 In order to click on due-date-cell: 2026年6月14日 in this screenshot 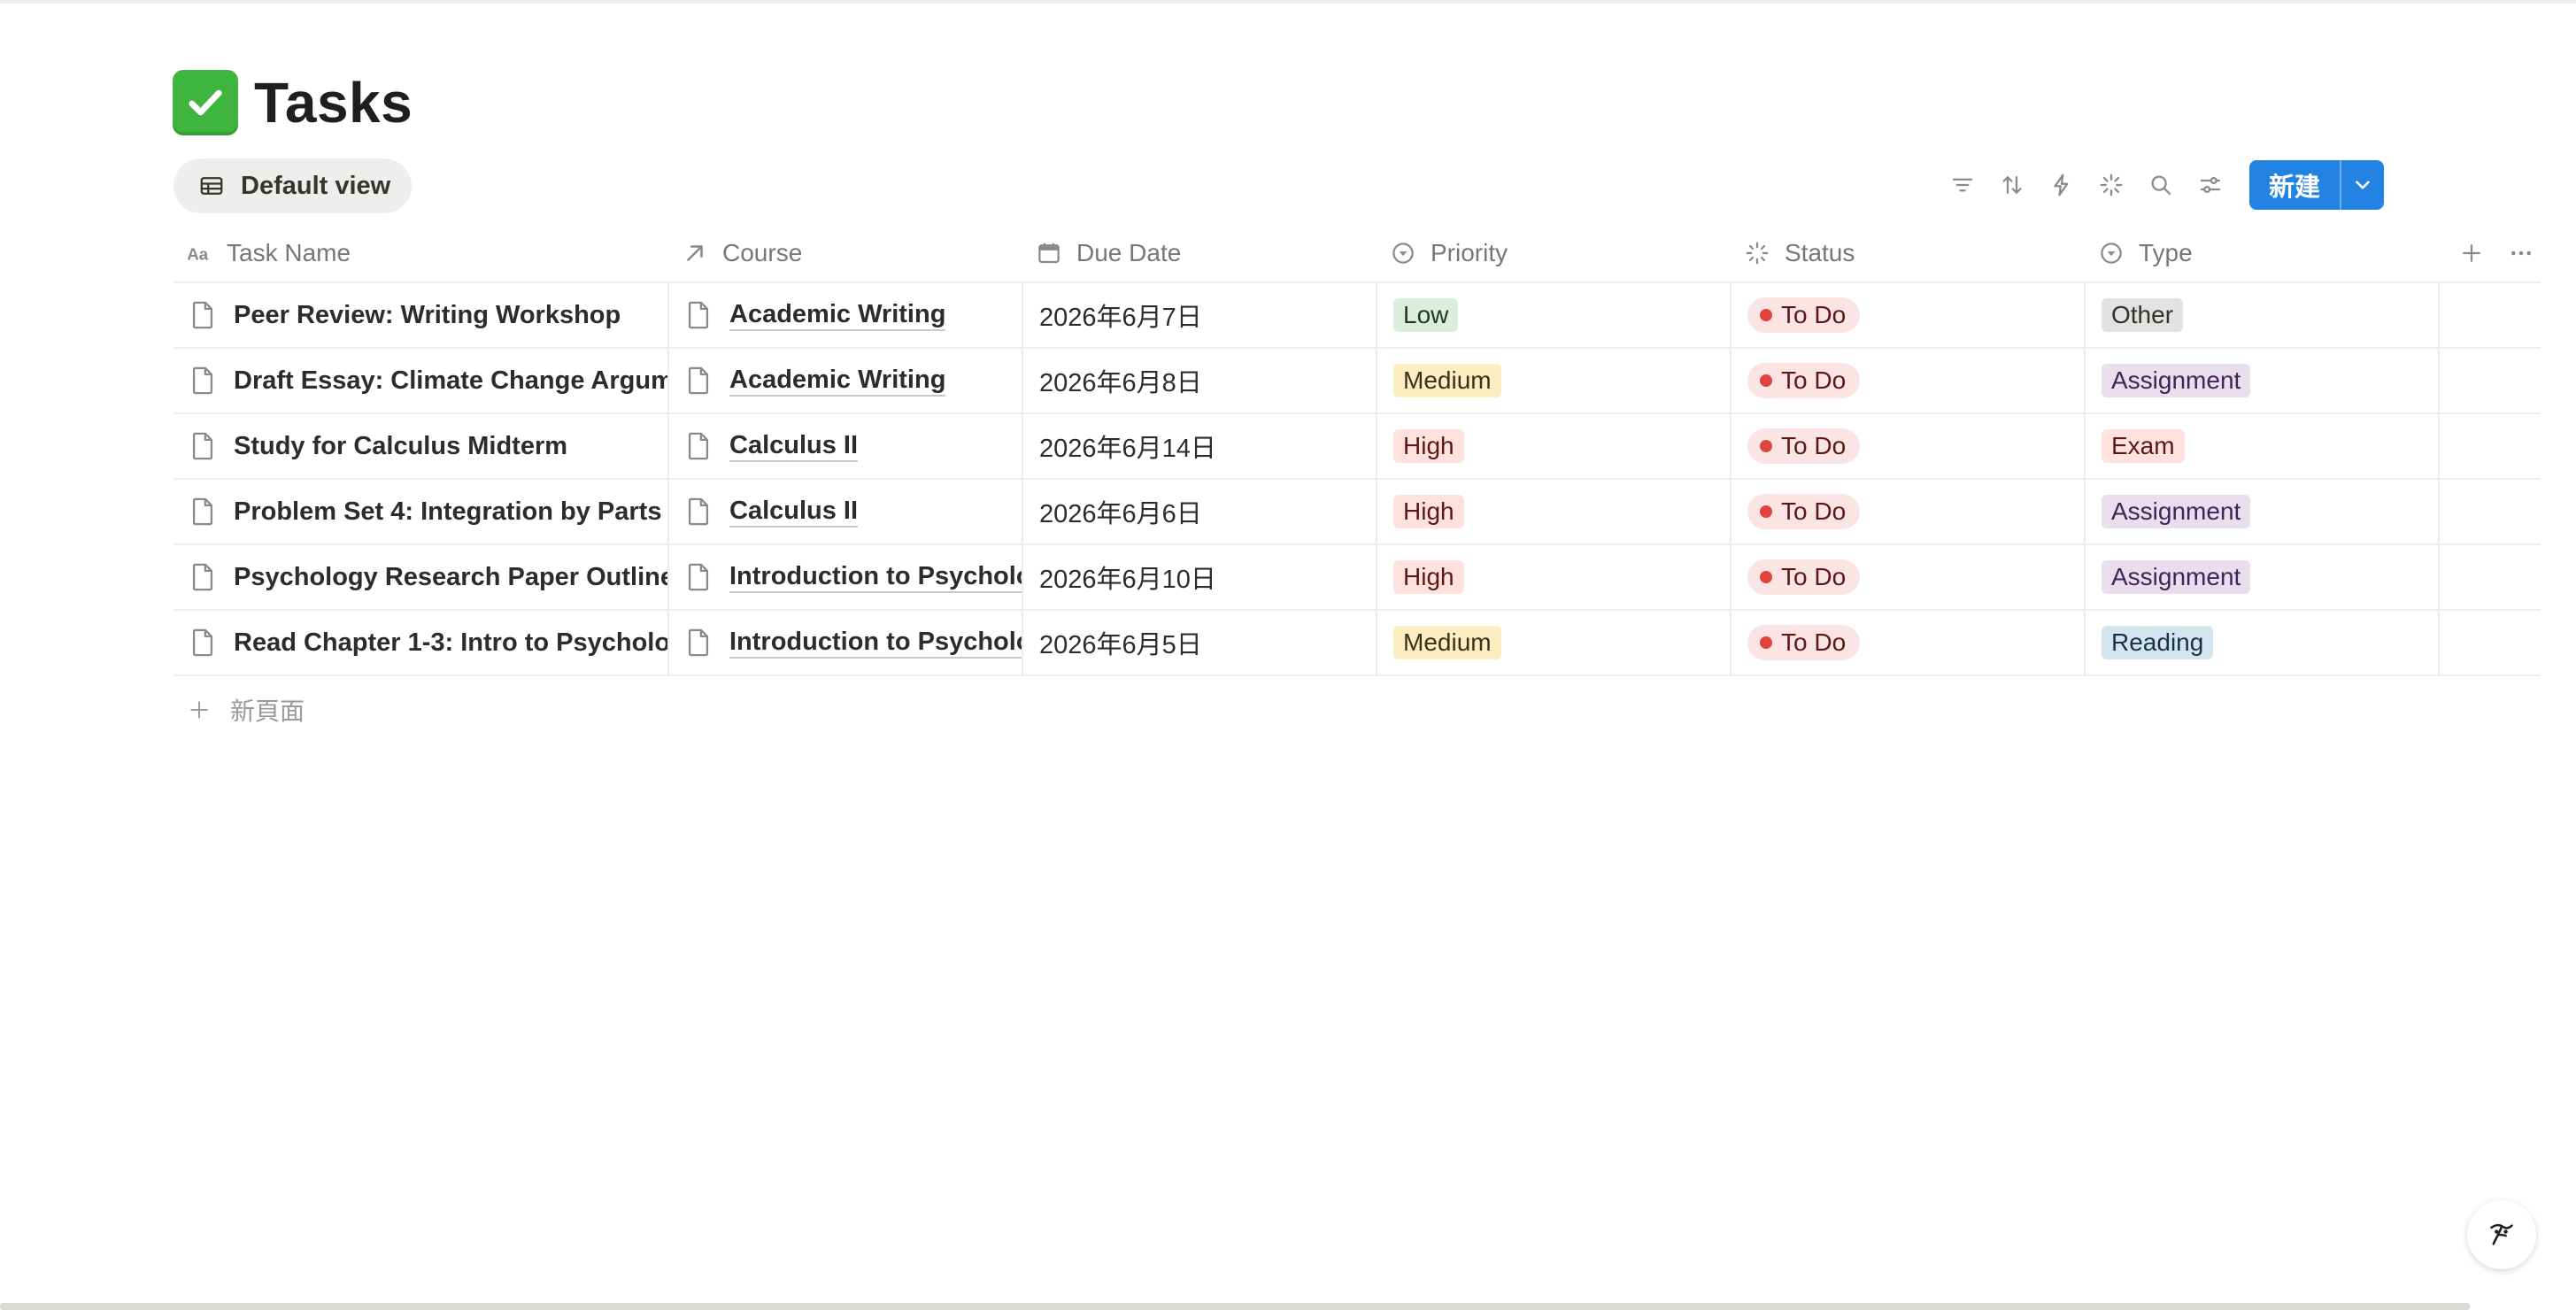, I will do `click(1200, 446)`.